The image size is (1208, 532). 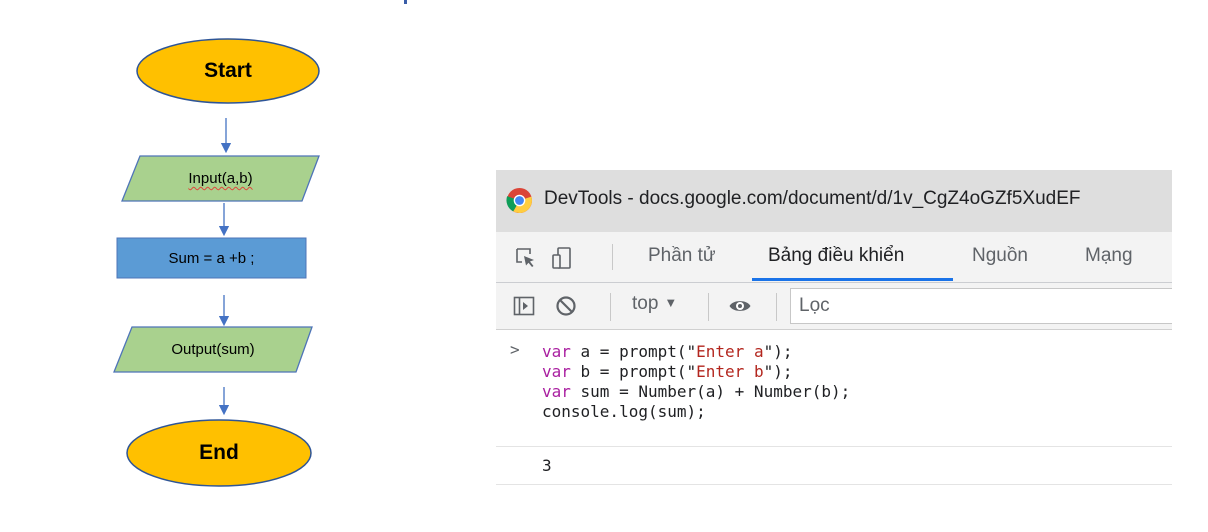 What do you see at coordinates (667, 371) in the screenshot?
I see `code-line: var b = prompt("Enter b");` at bounding box center [667, 371].